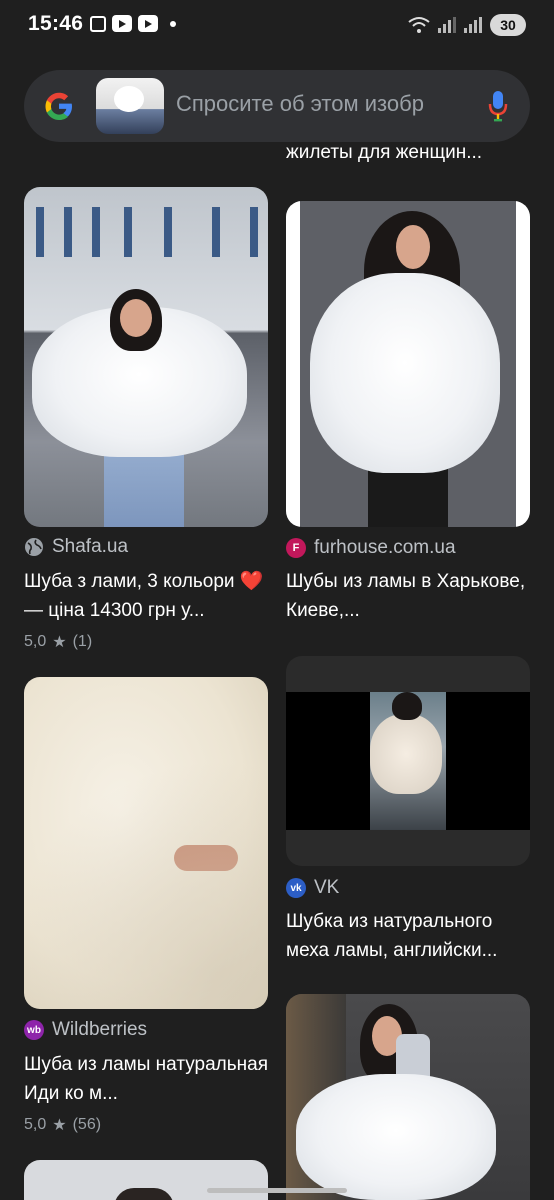 The width and height of the screenshot is (554, 1200). I want to click on vk-favicon-icon: vk, so click(296, 888).